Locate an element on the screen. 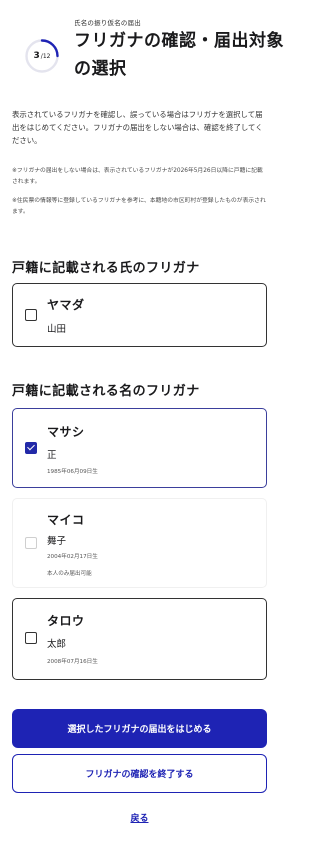 The width and height of the screenshot is (320, 860). procedure-name: 氏名の振り仮名の届出 is located at coordinates (107, 23).